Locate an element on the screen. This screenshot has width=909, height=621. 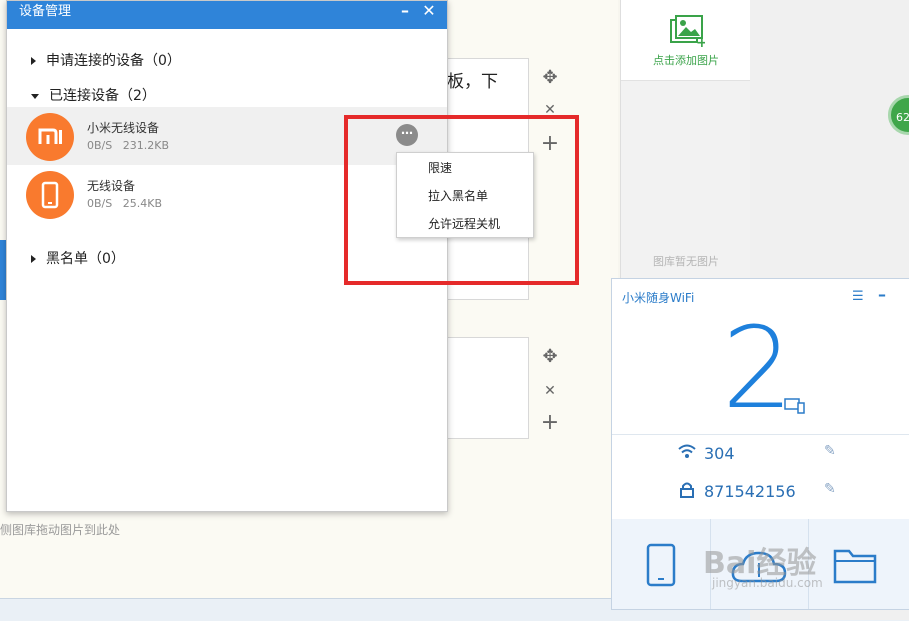
wifi-ssid: 304 is located at coordinates (719, 453).